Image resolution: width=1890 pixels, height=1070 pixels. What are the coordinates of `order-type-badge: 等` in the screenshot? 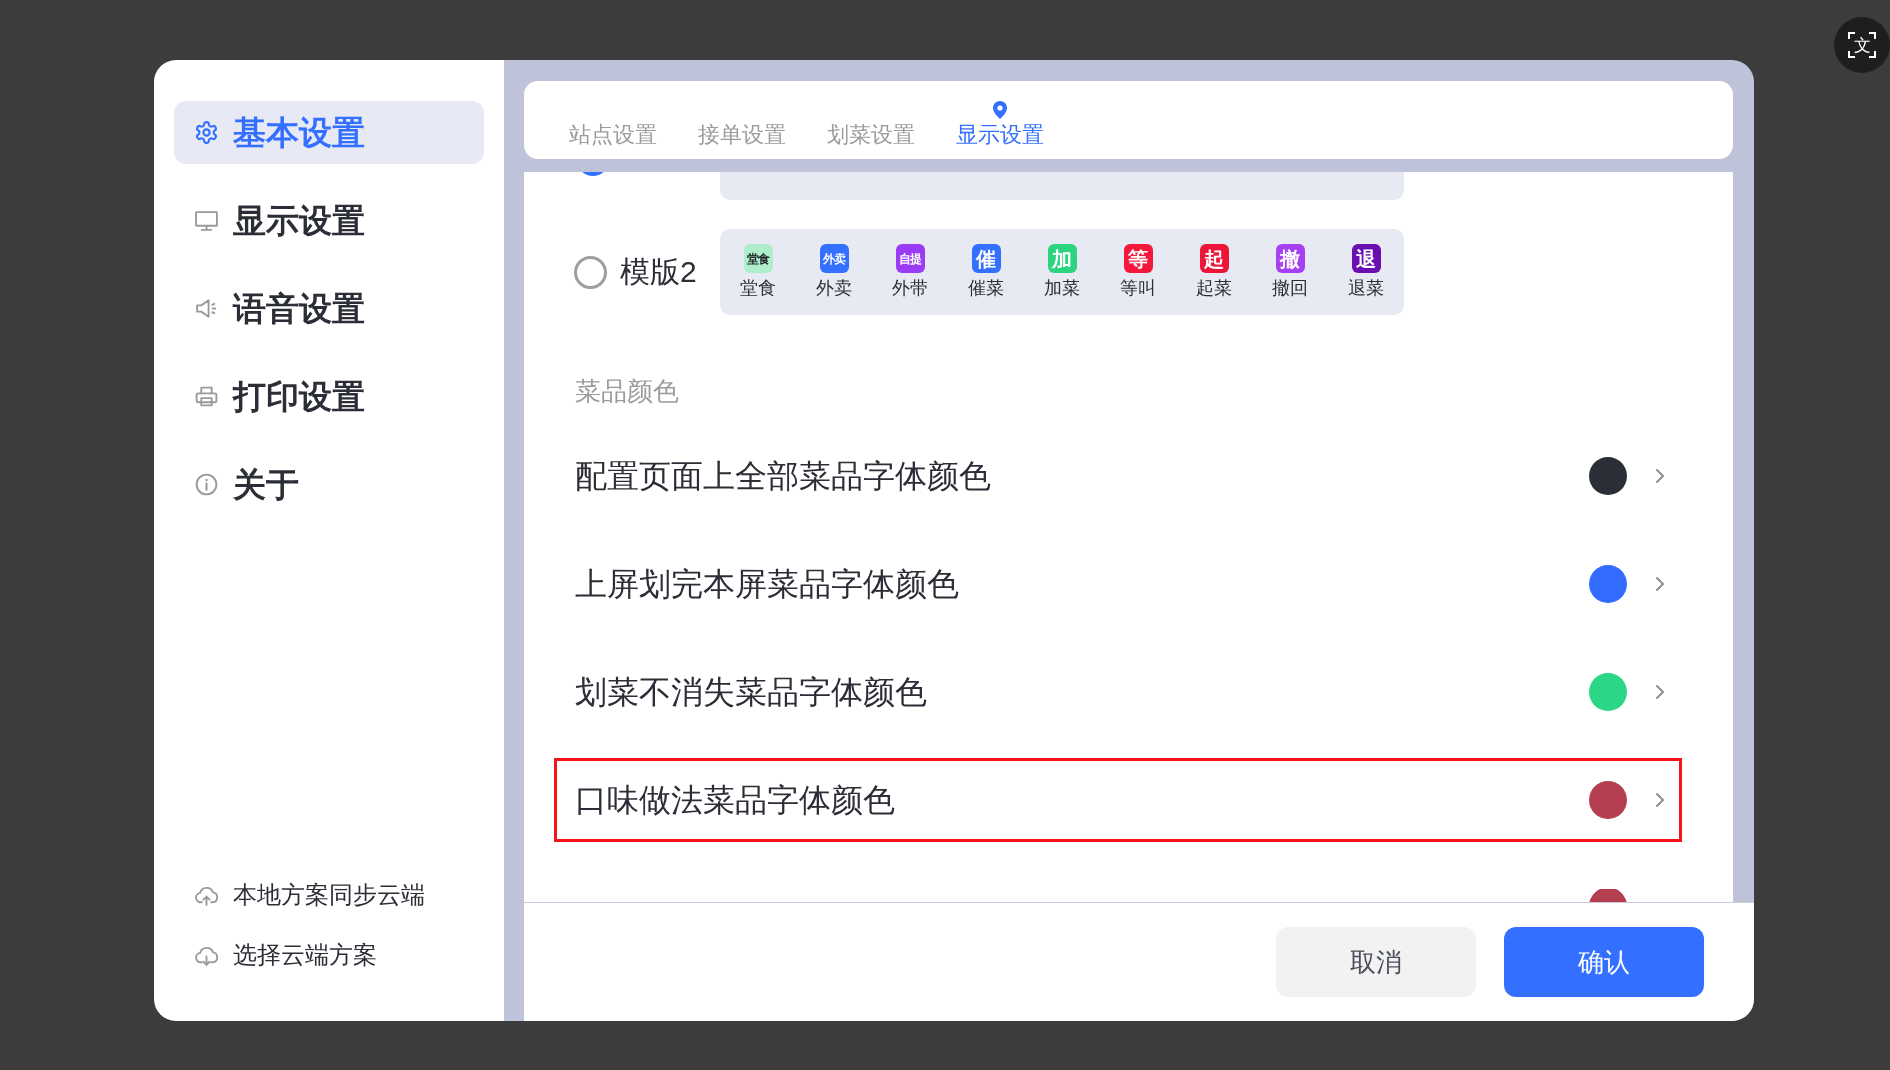 It's located at (1138, 258).